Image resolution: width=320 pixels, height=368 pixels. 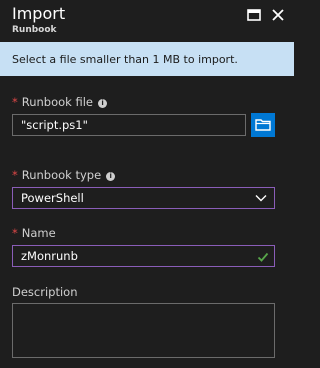 I want to click on runbook-file-label-text: Runbook file, so click(x=57, y=102).